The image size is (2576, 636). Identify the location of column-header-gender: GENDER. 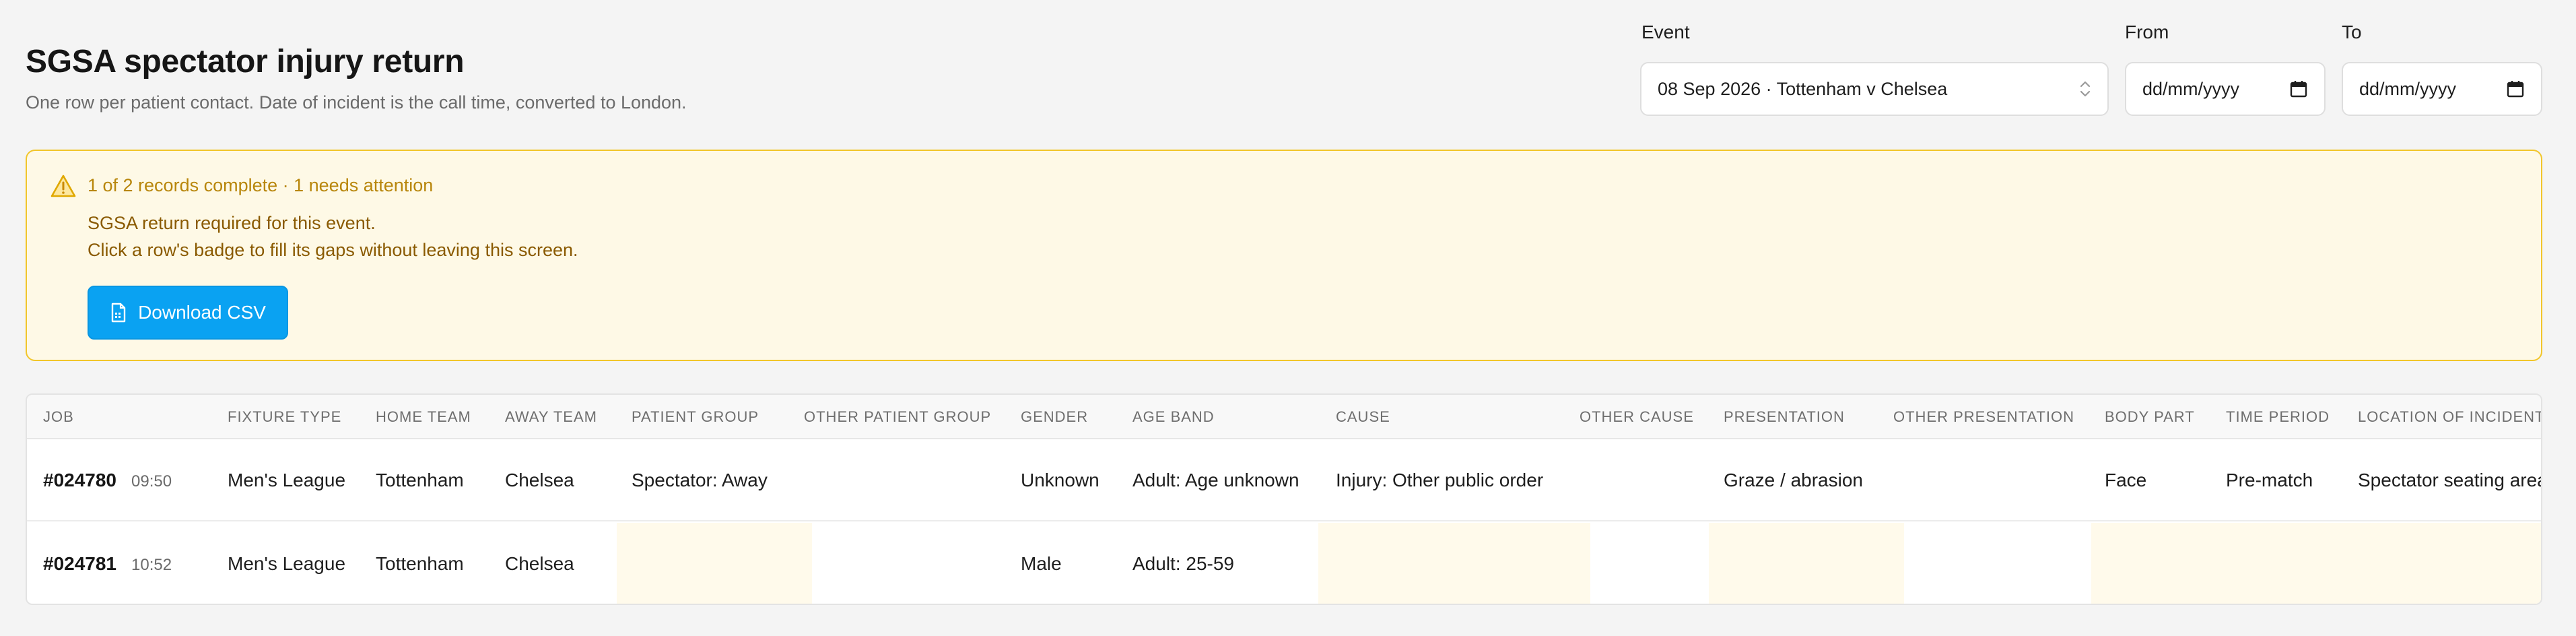
(1054, 417).